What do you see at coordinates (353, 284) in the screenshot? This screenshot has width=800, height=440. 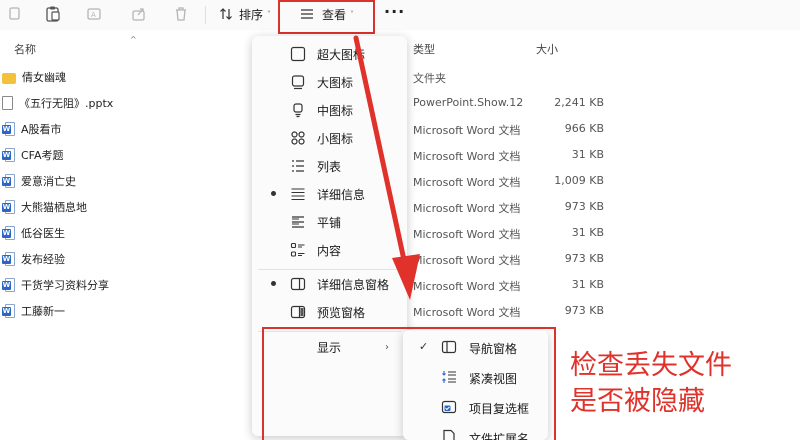 I see `menu-item-label: 详细信息窗格` at bounding box center [353, 284].